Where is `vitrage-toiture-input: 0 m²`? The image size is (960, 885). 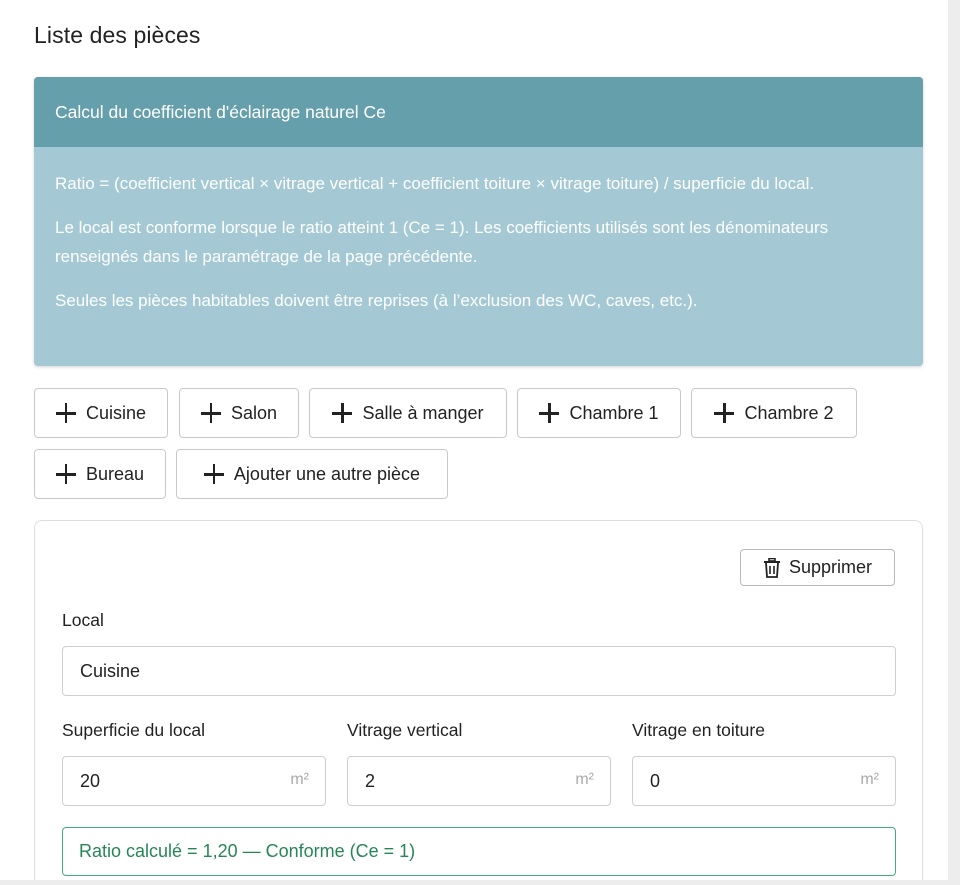
vitrage-toiture-input: 0 m² is located at coordinates (764, 781).